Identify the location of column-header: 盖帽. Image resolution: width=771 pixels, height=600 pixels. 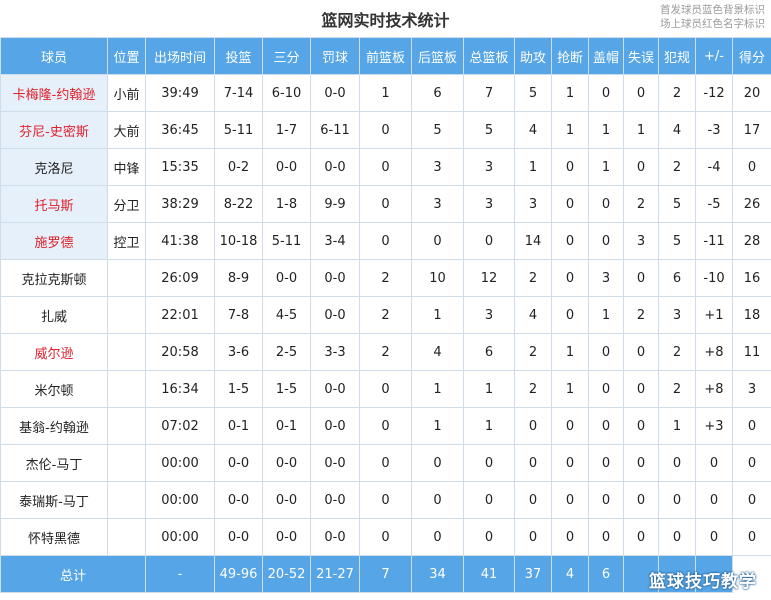
(606, 56).